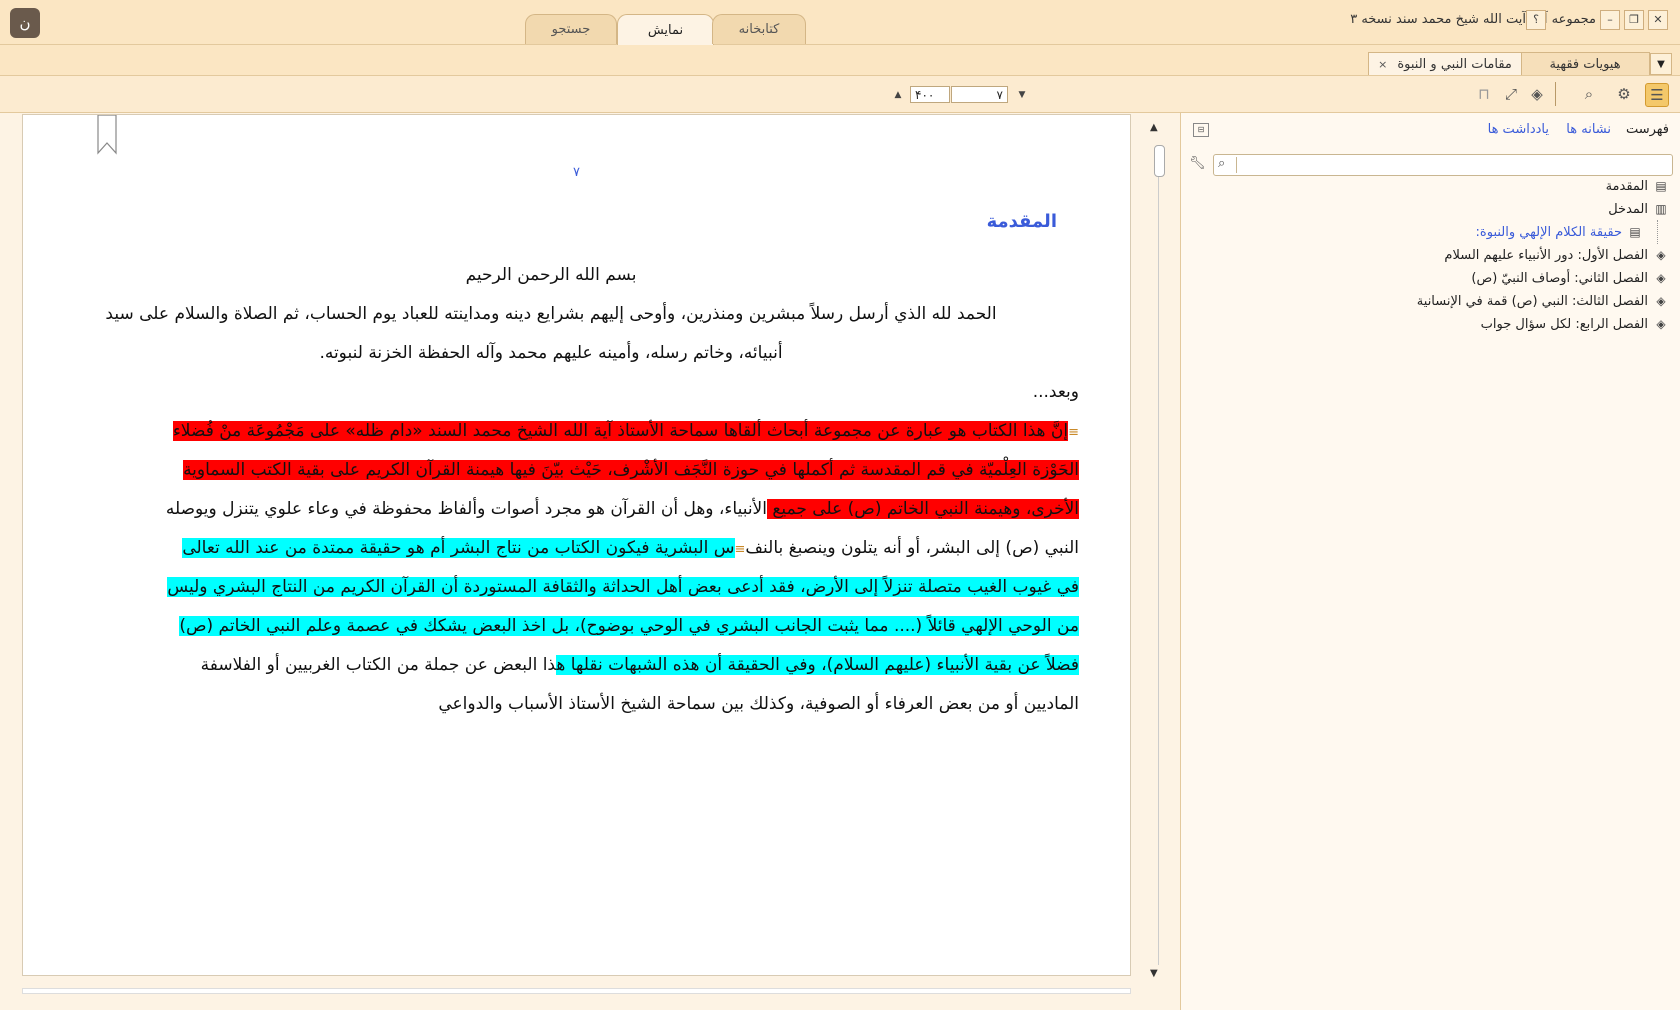 The width and height of the screenshot is (1680, 1010). What do you see at coordinates (1154, 973) in the screenshot?
I see `scroll-down-arrow-icon: ▼` at bounding box center [1154, 973].